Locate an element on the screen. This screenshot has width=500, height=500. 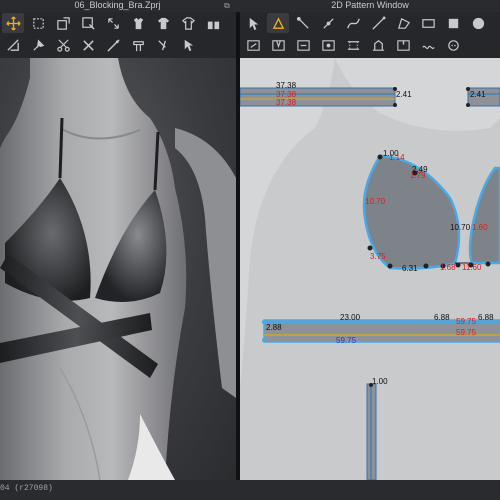
window-controls-icon: ⧉ is located at coordinates (227, 6).